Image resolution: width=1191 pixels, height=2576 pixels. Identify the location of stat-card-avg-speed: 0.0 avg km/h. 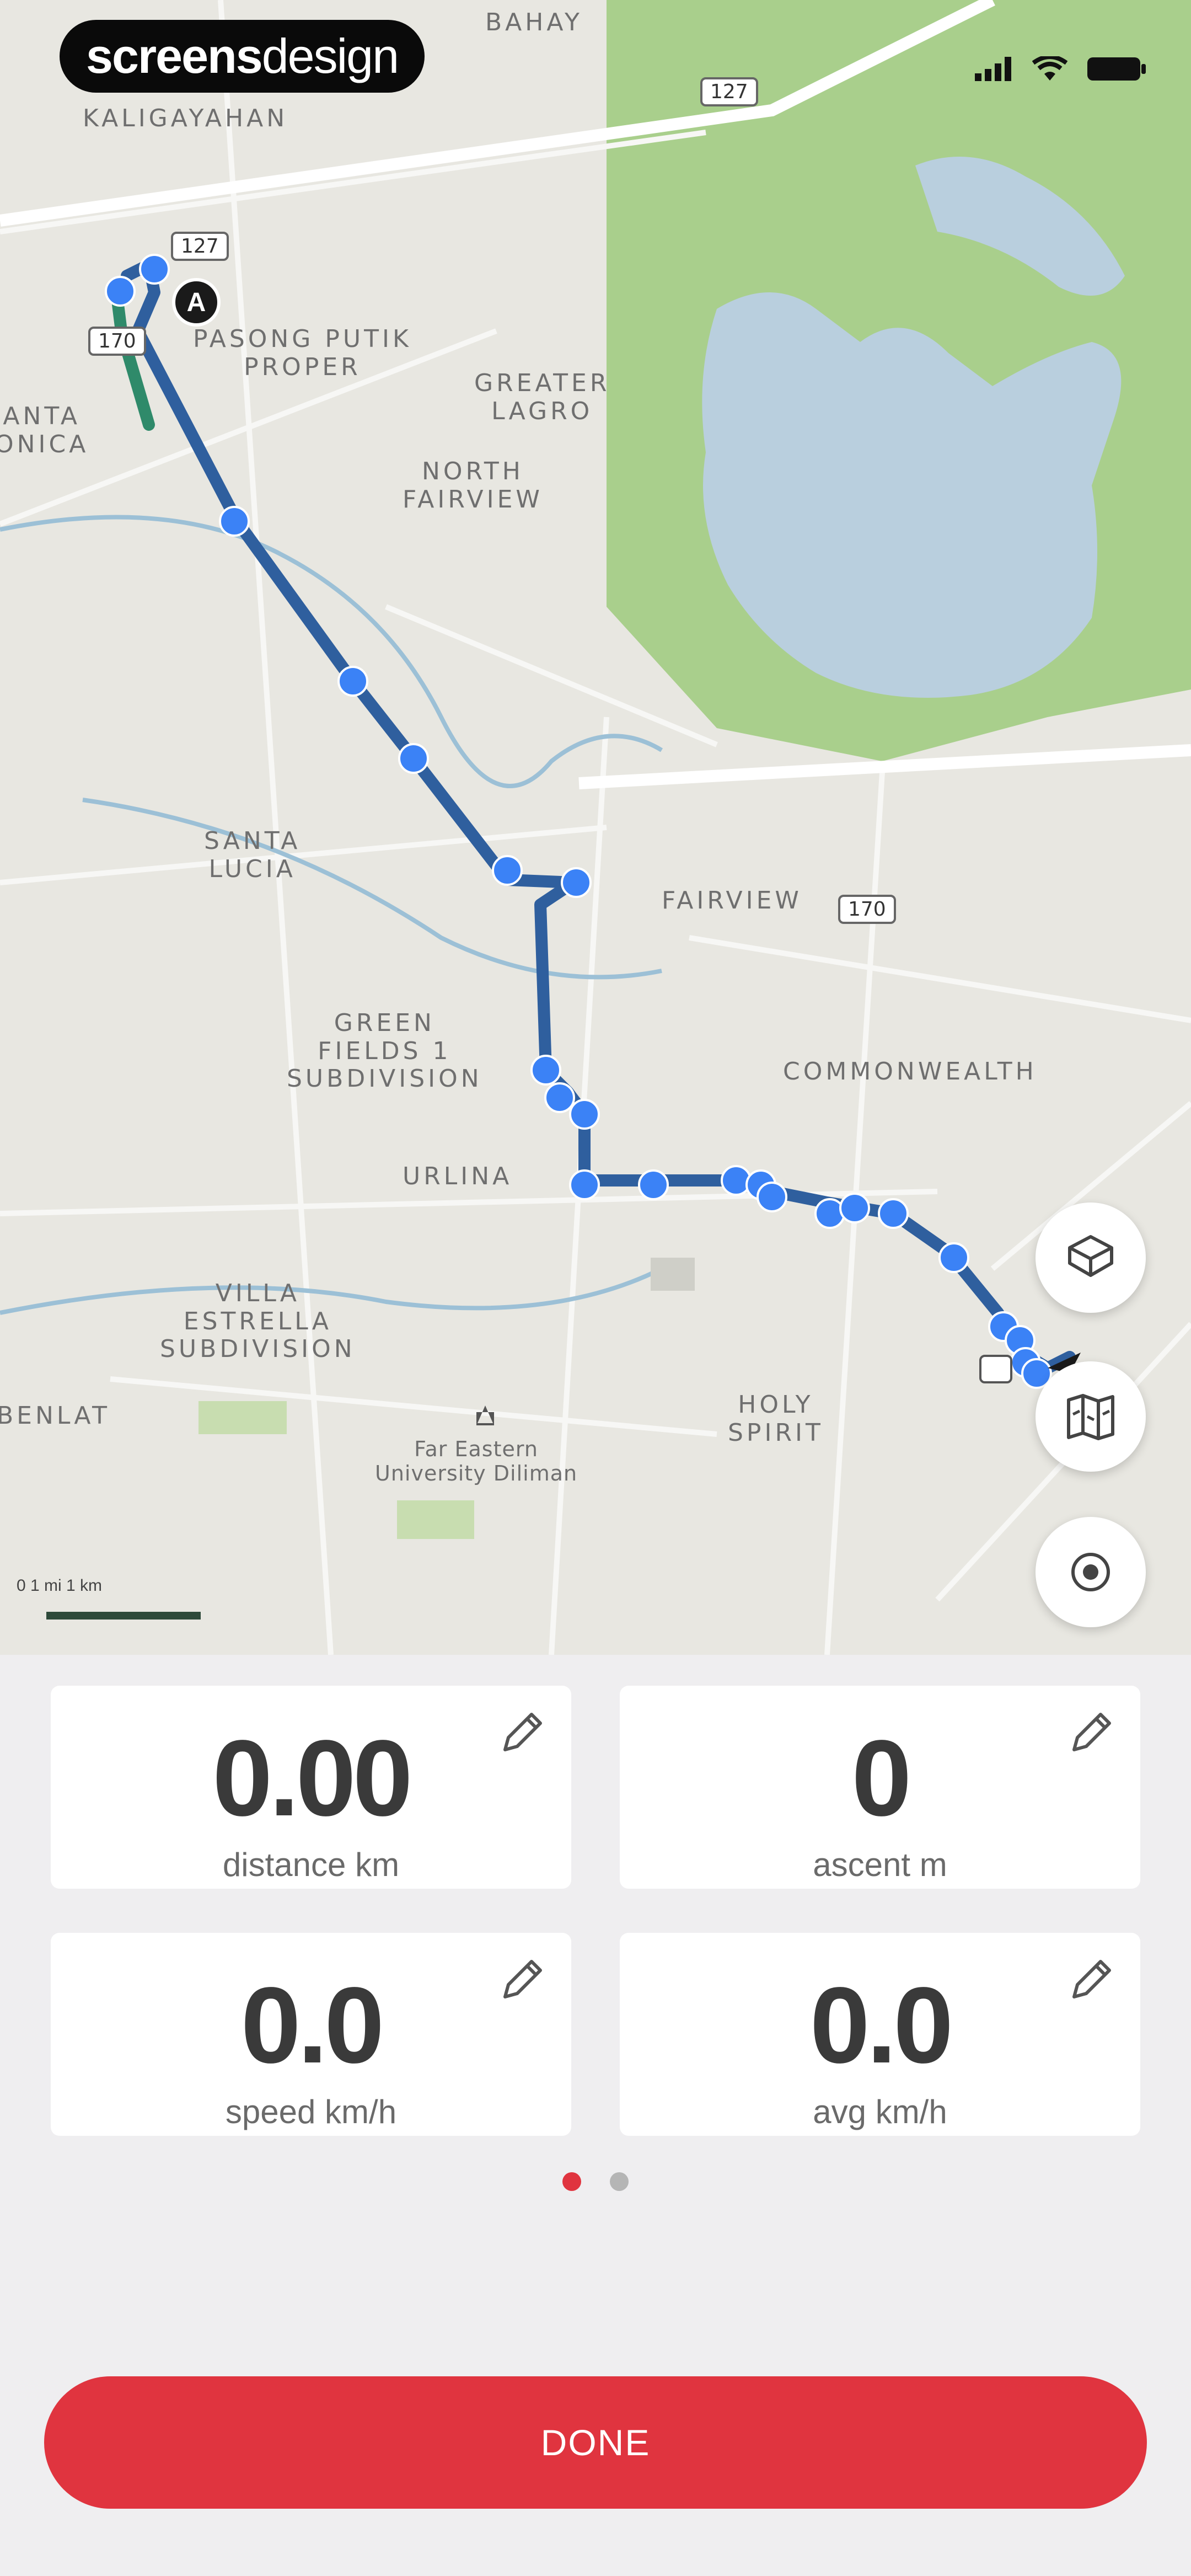
(880, 2034).